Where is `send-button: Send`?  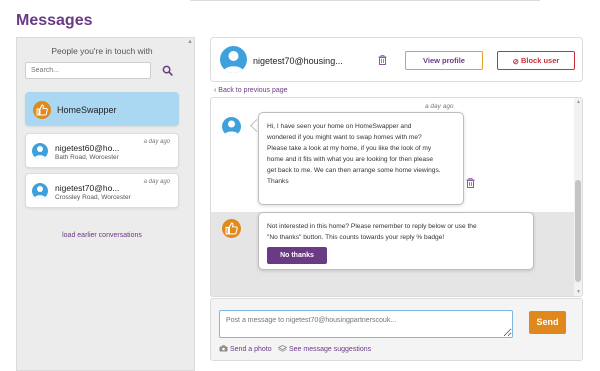 send-button: Send is located at coordinates (547, 322).